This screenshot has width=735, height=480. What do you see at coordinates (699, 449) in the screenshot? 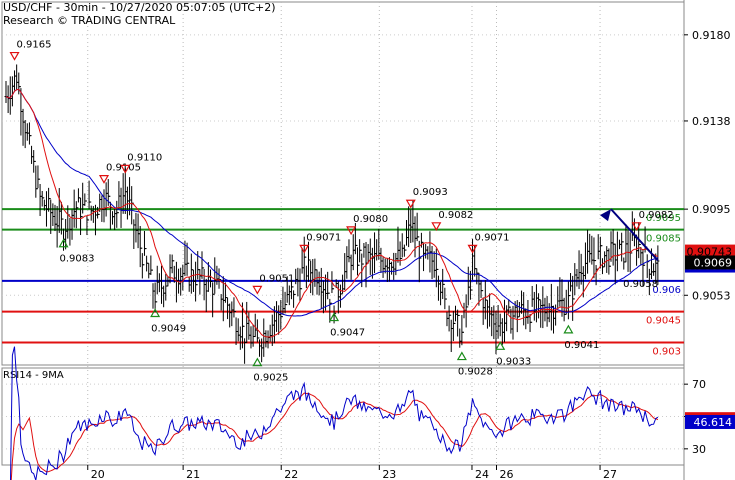
I see `rsi-tick-label: 30` at bounding box center [699, 449].